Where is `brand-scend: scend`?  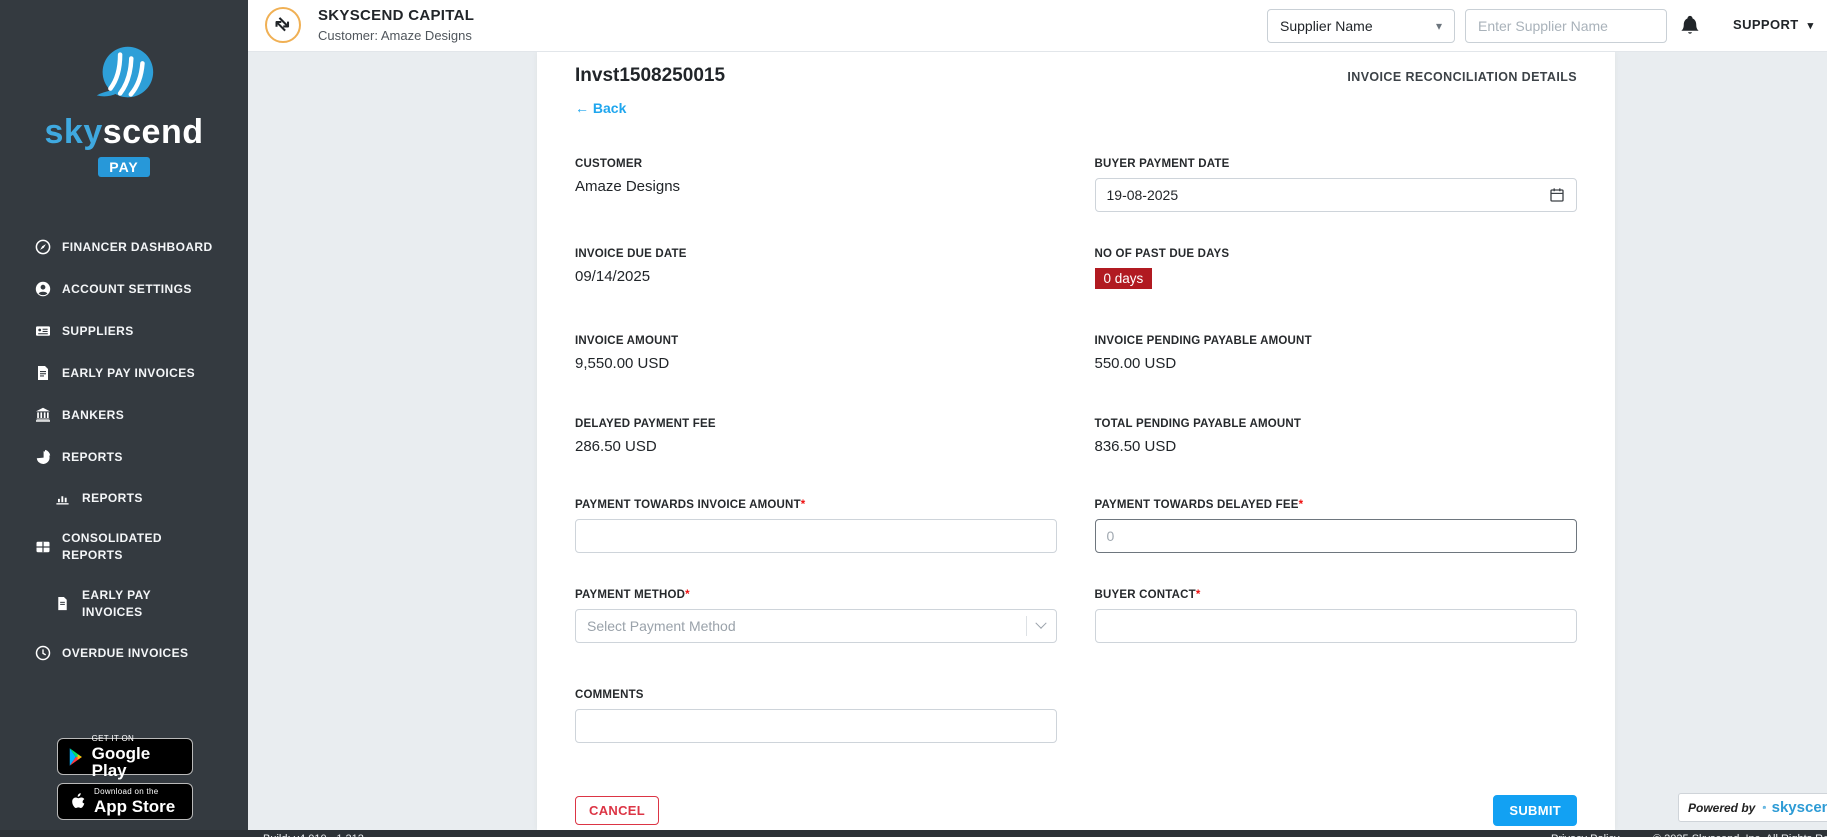
brand-scend: scend is located at coordinates (153, 132).